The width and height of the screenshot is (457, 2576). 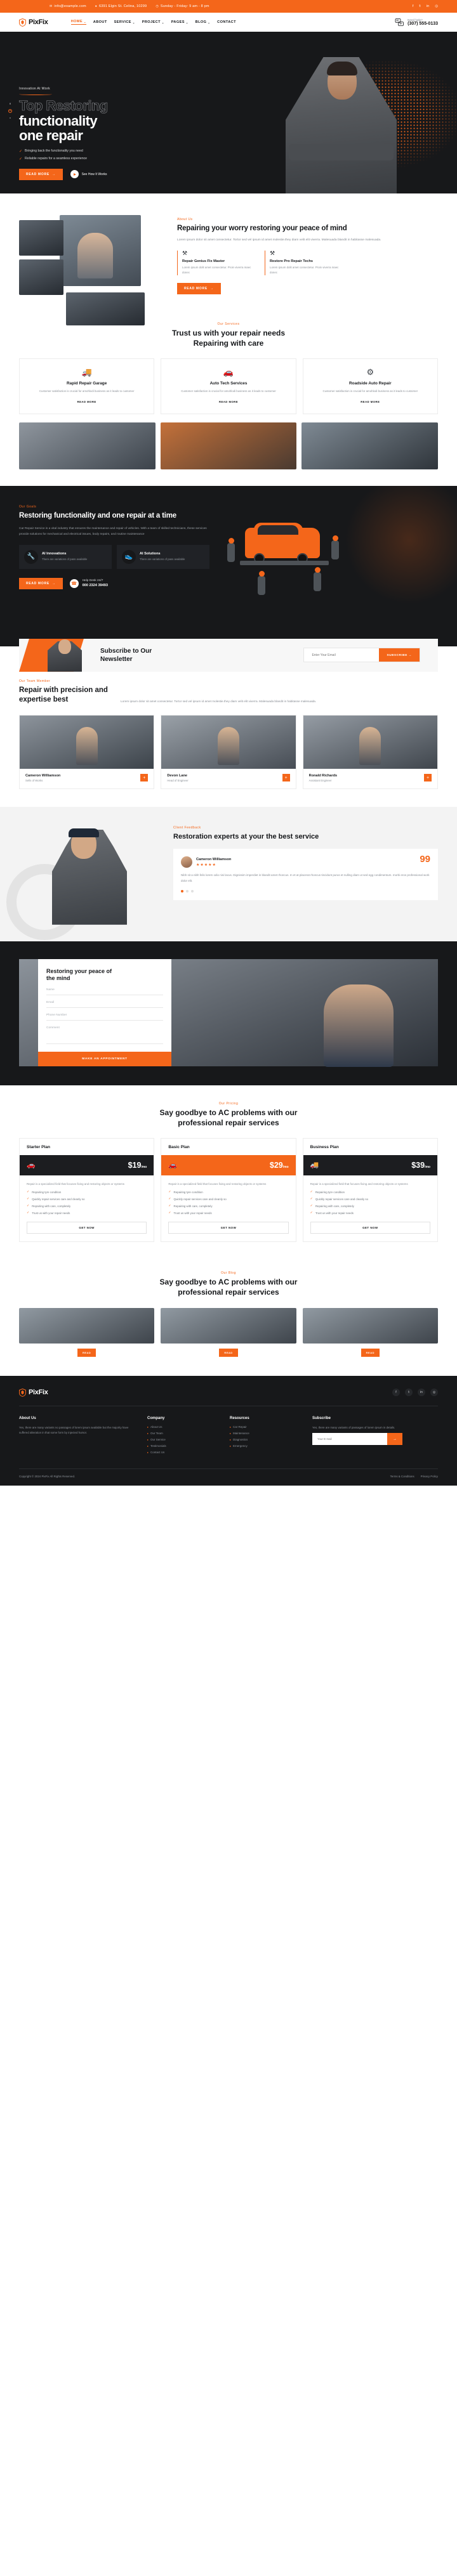 What do you see at coordinates (228, 1353) in the screenshot?
I see `blog-card-2-button: READ` at bounding box center [228, 1353].